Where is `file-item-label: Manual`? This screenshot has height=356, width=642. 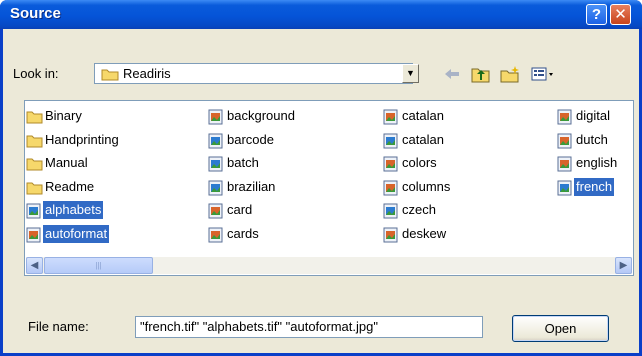 file-item-label: Manual is located at coordinates (66, 162).